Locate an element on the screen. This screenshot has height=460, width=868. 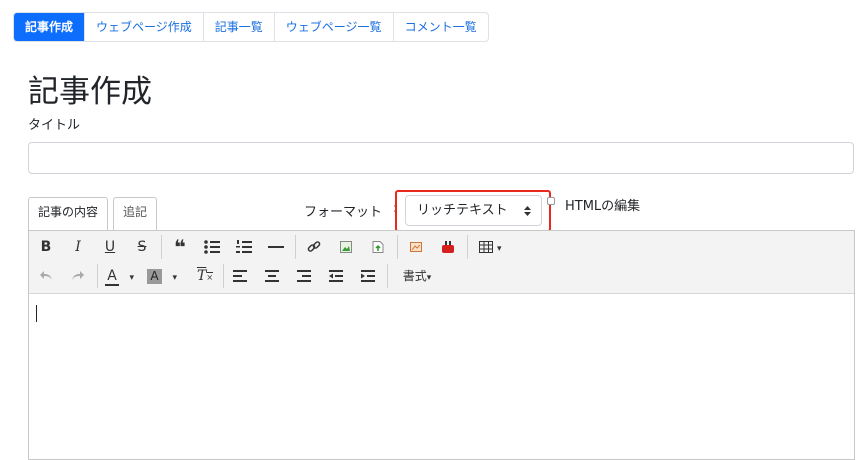
strikethrough-button: S is located at coordinates (142, 247).